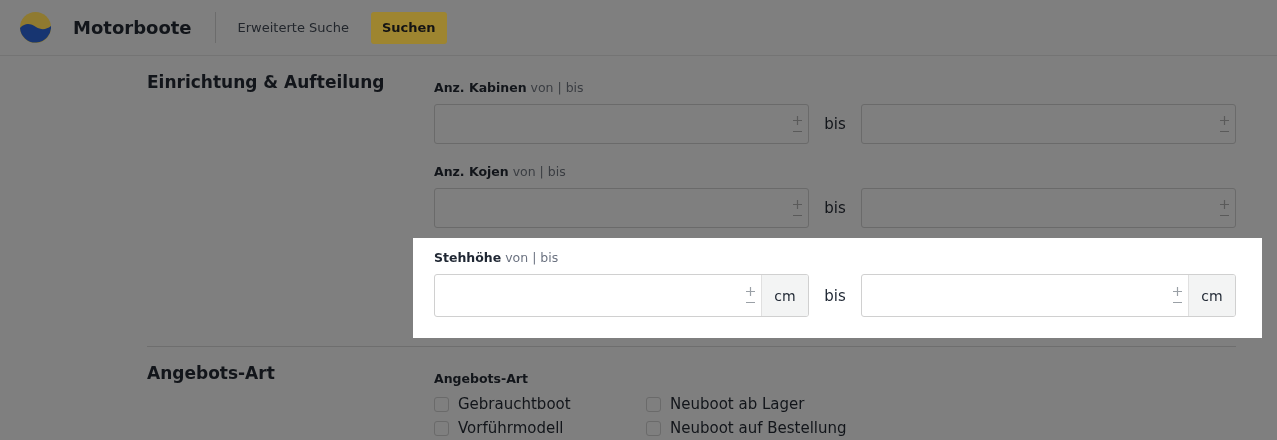 This screenshot has width=1277, height=440. Describe the element at coordinates (266, 83) in the screenshot. I see `section-title: Einrichtung & Aufteilung` at that location.